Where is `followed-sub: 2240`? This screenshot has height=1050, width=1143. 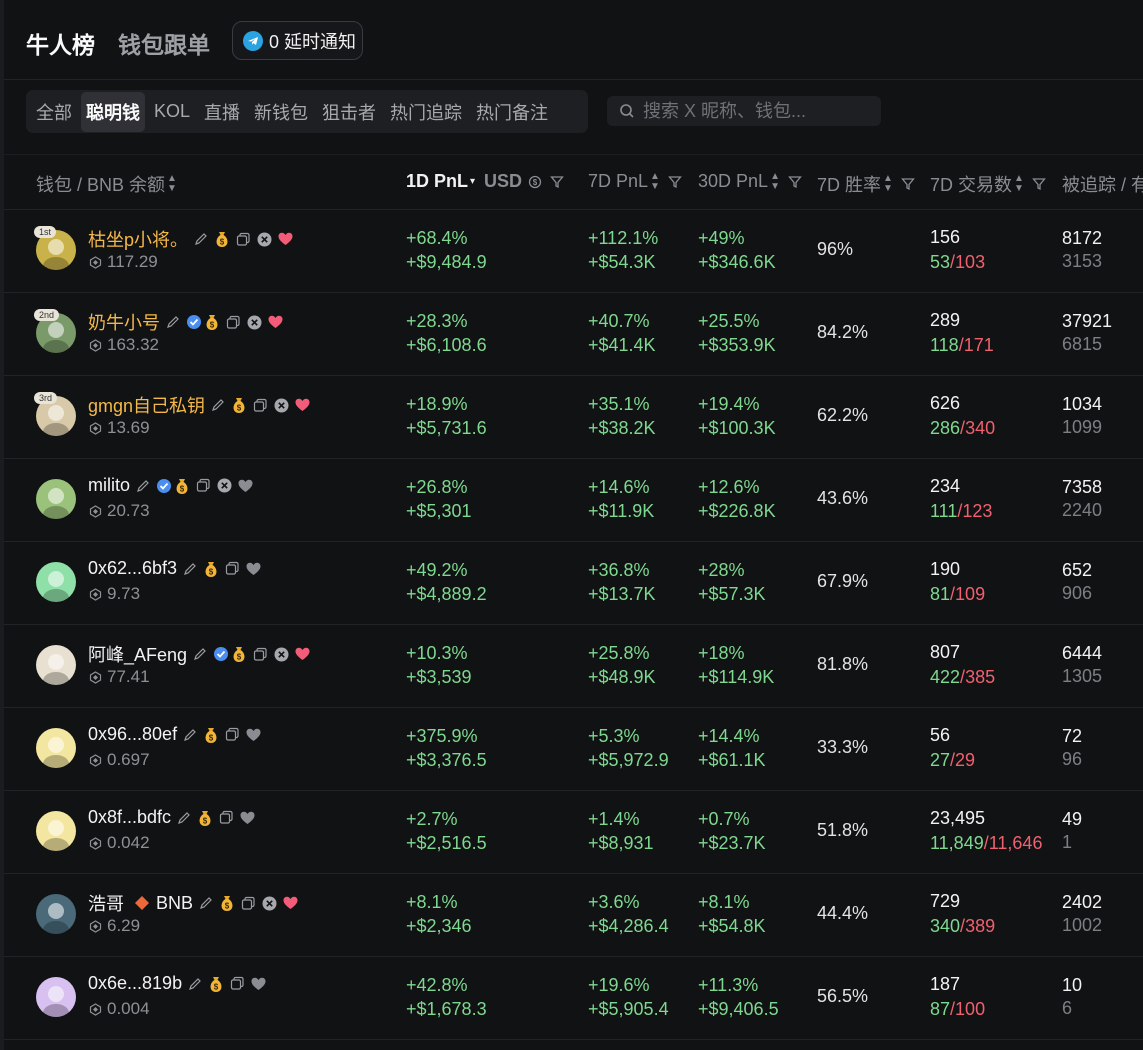 followed-sub: 2240 is located at coordinates (1082, 510).